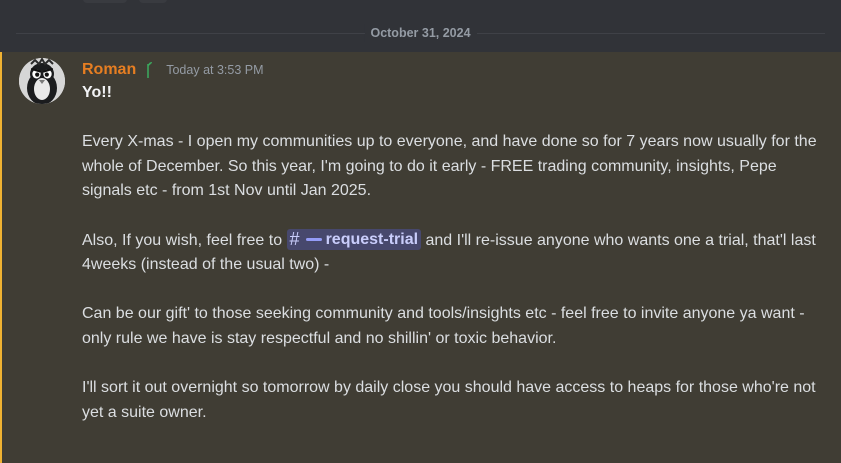 The height and width of the screenshot is (463, 841). Describe the element at coordinates (294, 238) in the screenshot. I see `hash-icon: #` at that location.